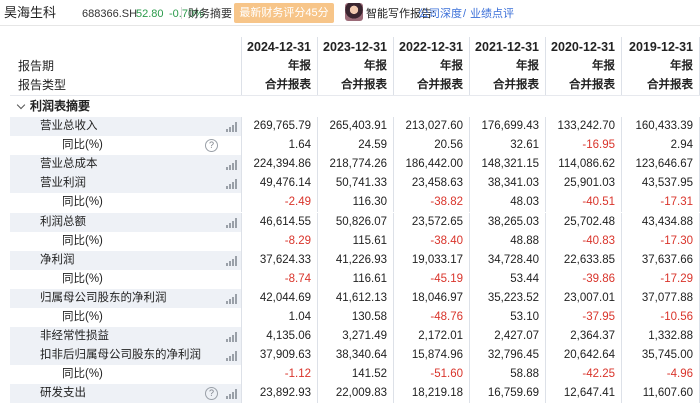 The width and height of the screenshot is (700, 407). Describe the element at coordinates (110, 14) in the screenshot. I see `stock-code: 688366.SH` at that location.